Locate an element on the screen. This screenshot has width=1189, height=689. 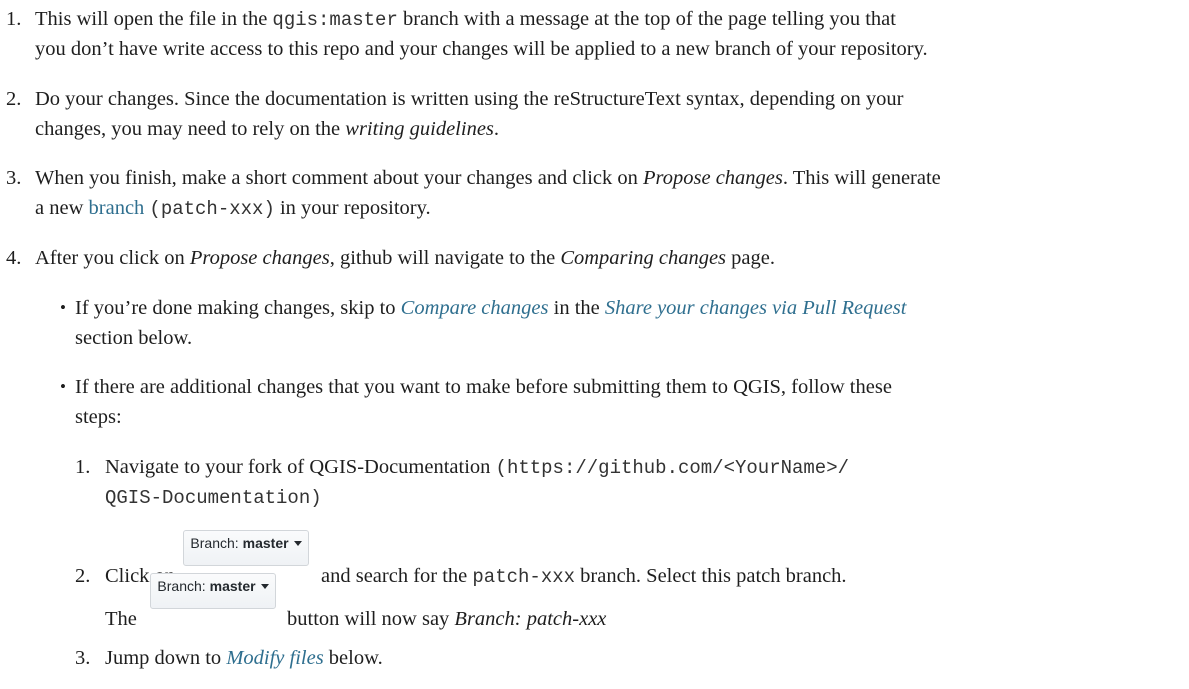
step-number: 1. is located at coordinates (14, 19).